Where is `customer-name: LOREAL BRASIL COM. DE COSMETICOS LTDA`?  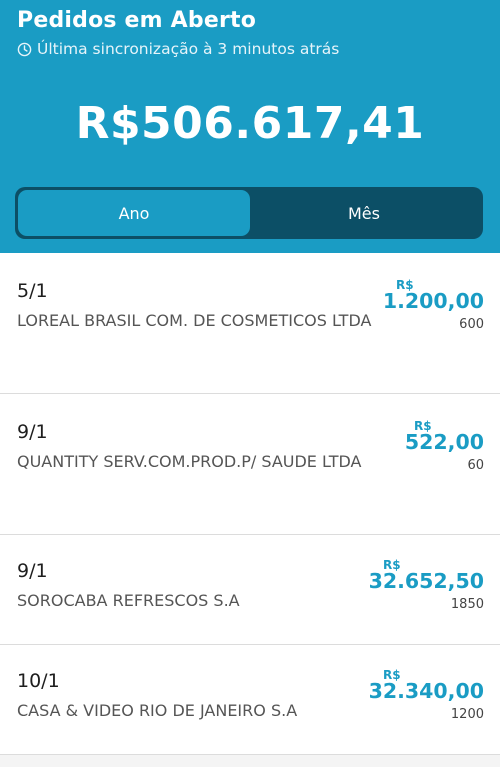
customer-name: LOREAL BRASIL COM. DE COSMETICOS LTDA is located at coordinates (194, 320).